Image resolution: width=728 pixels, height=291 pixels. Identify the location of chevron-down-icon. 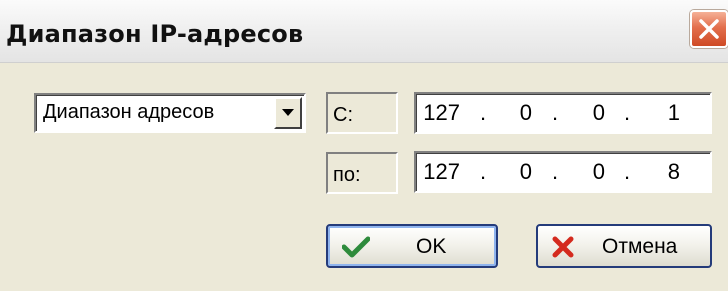
(288, 112).